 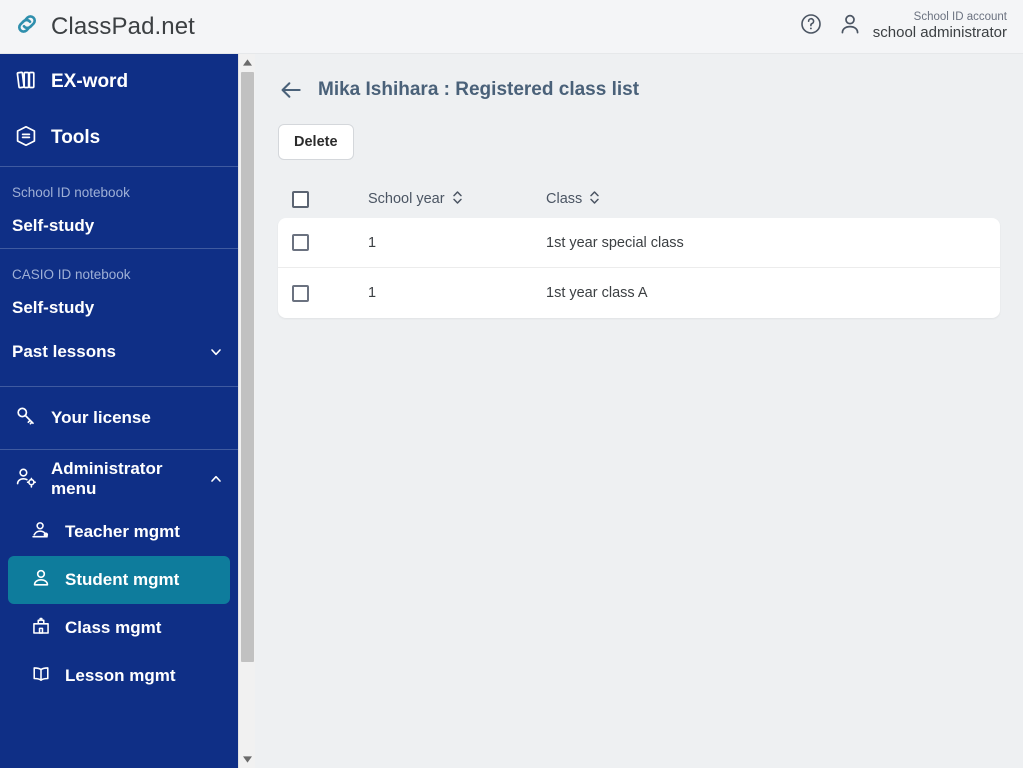 I want to click on toolbar: Delete, so click(x=639, y=142).